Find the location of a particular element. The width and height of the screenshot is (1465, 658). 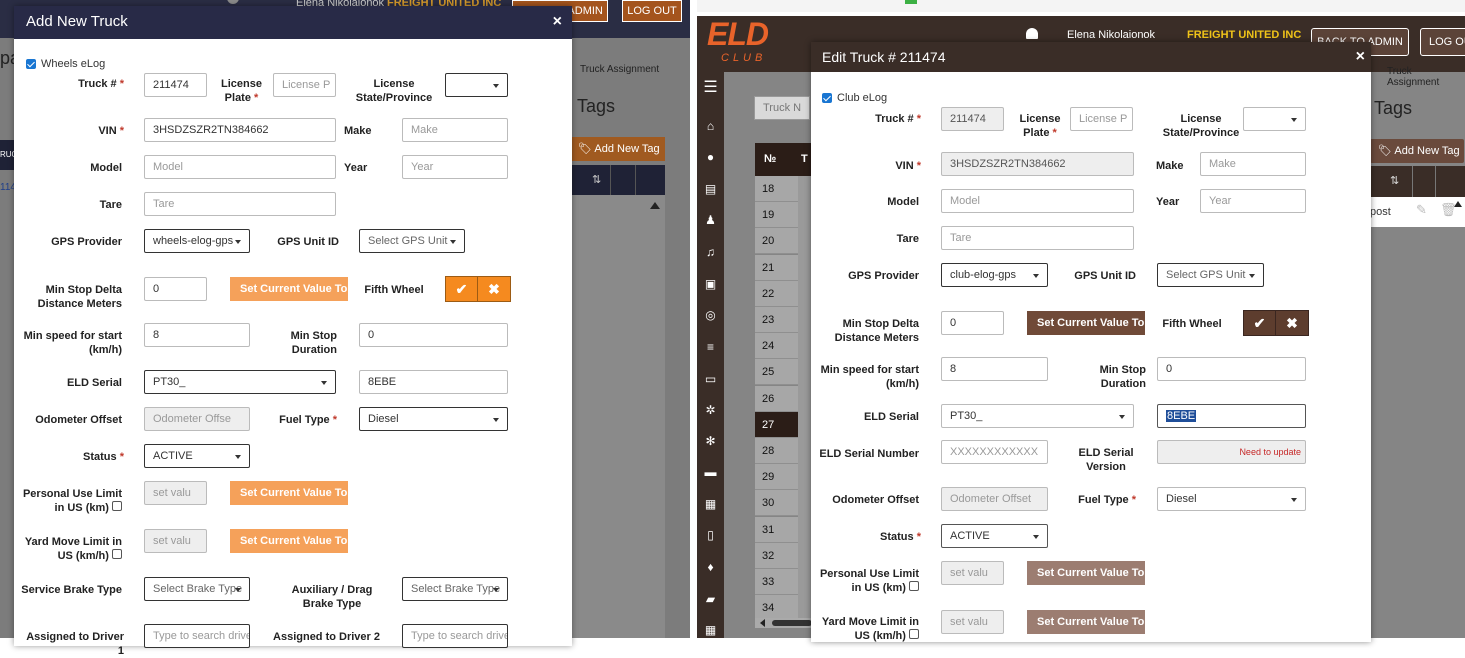

check-icon: ✔ is located at coordinates (1260, 323).